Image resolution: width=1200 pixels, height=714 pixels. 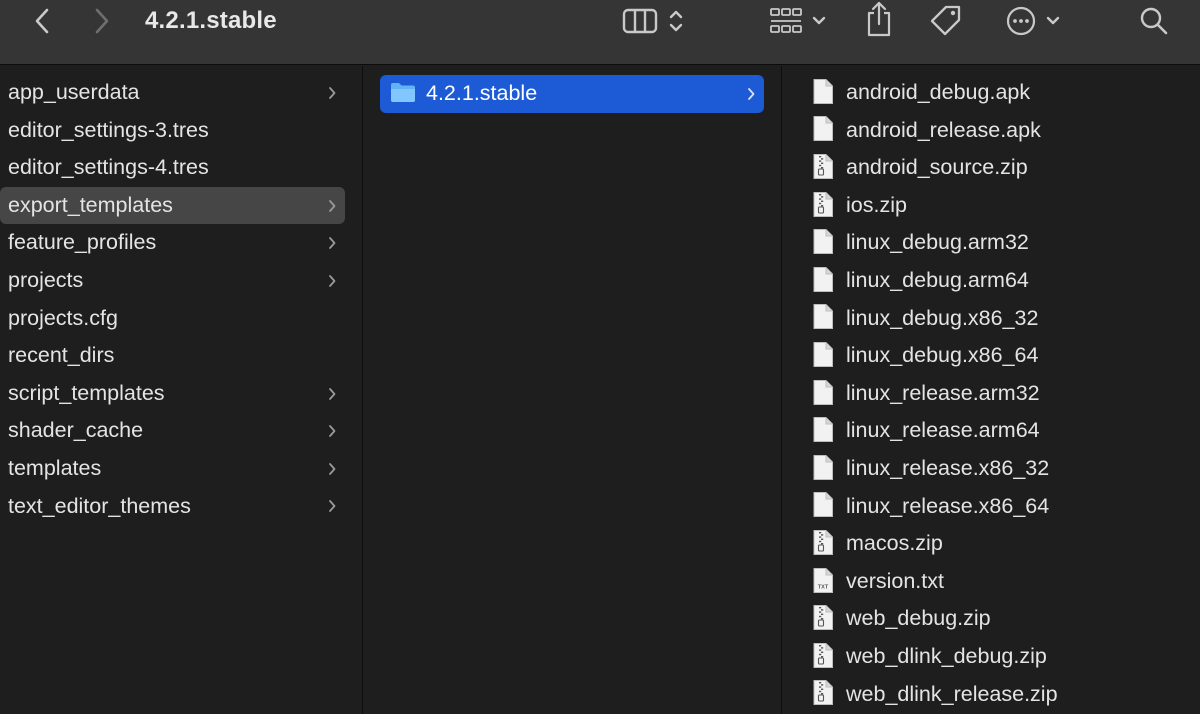 I want to click on file-row: linux_debug.x86_32, so click(x=991, y=319).